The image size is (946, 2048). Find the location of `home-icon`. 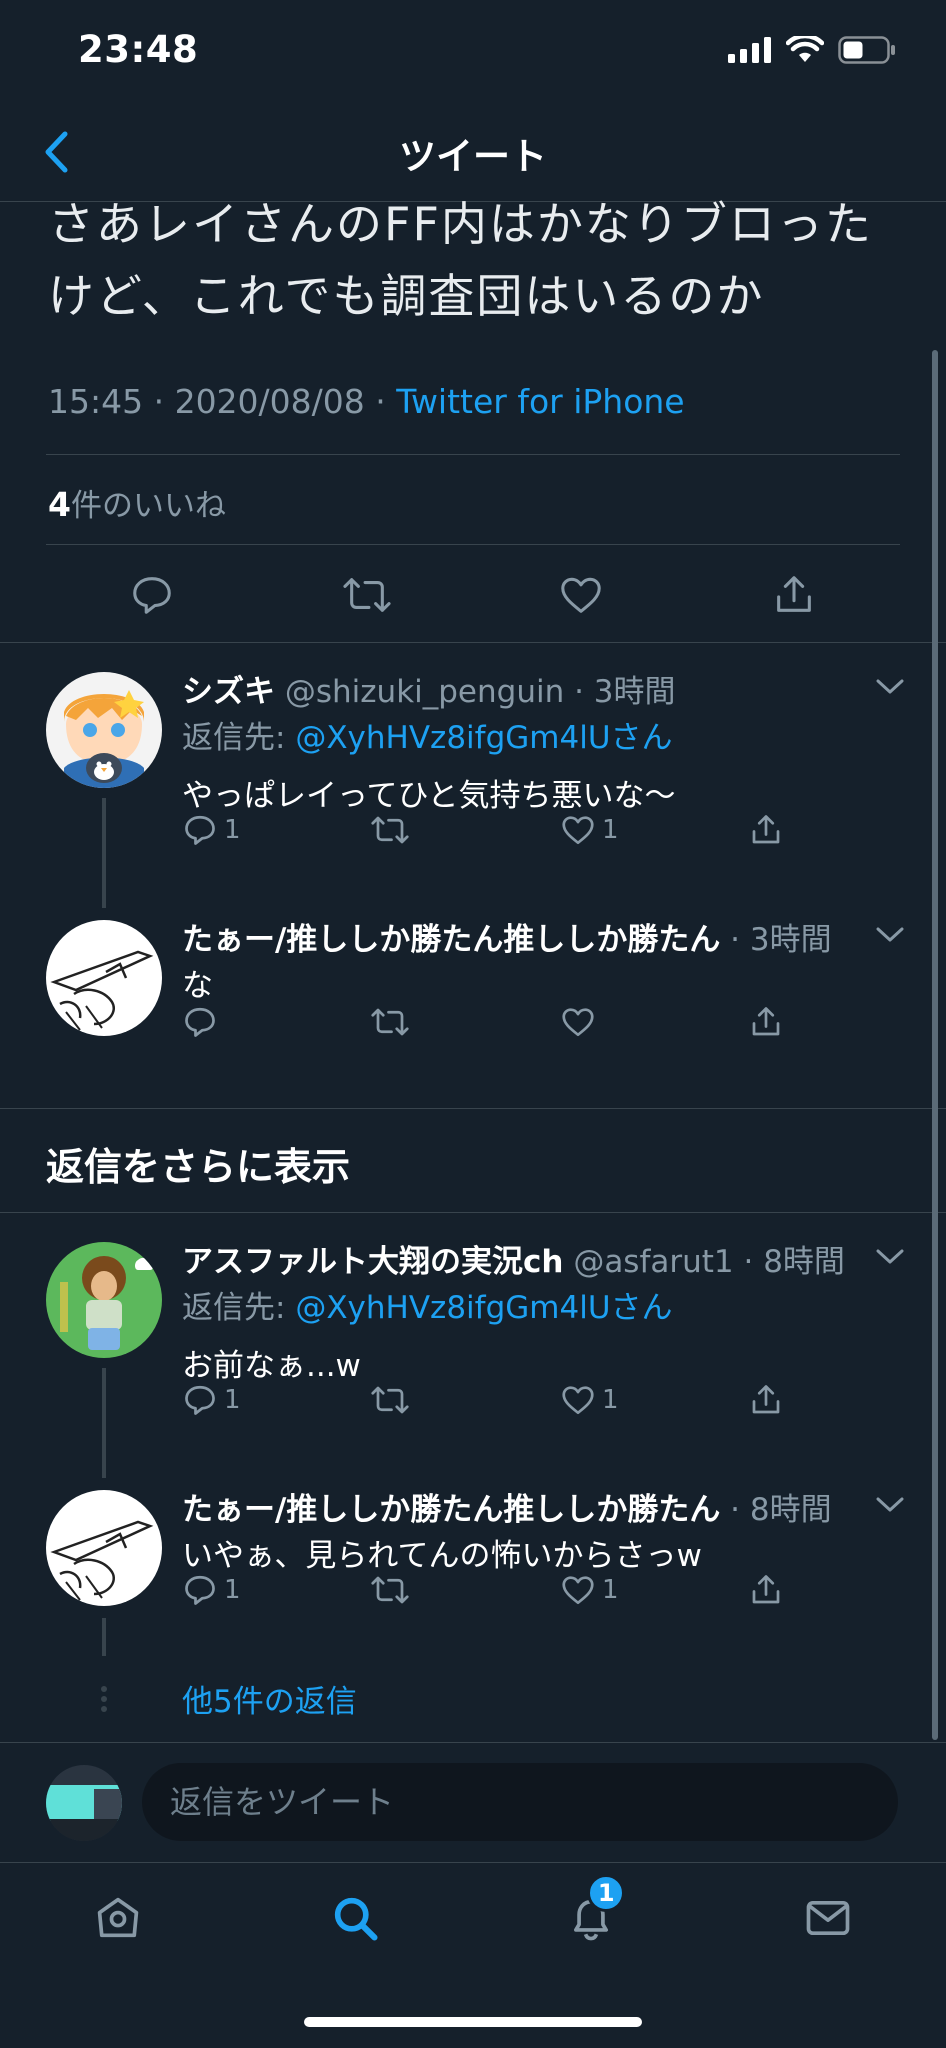

home-icon is located at coordinates (118, 1917).